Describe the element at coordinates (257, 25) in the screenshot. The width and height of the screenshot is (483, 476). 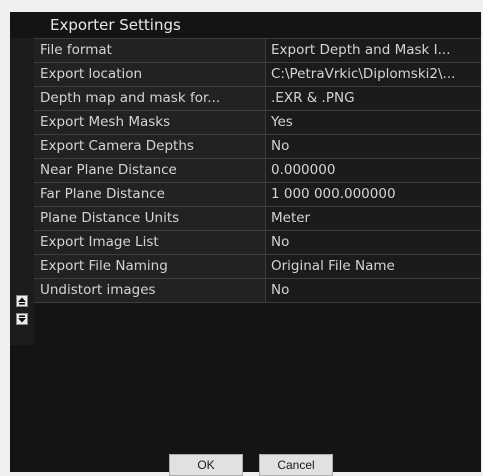
I see `section-header-title: Exporter Settings` at that location.